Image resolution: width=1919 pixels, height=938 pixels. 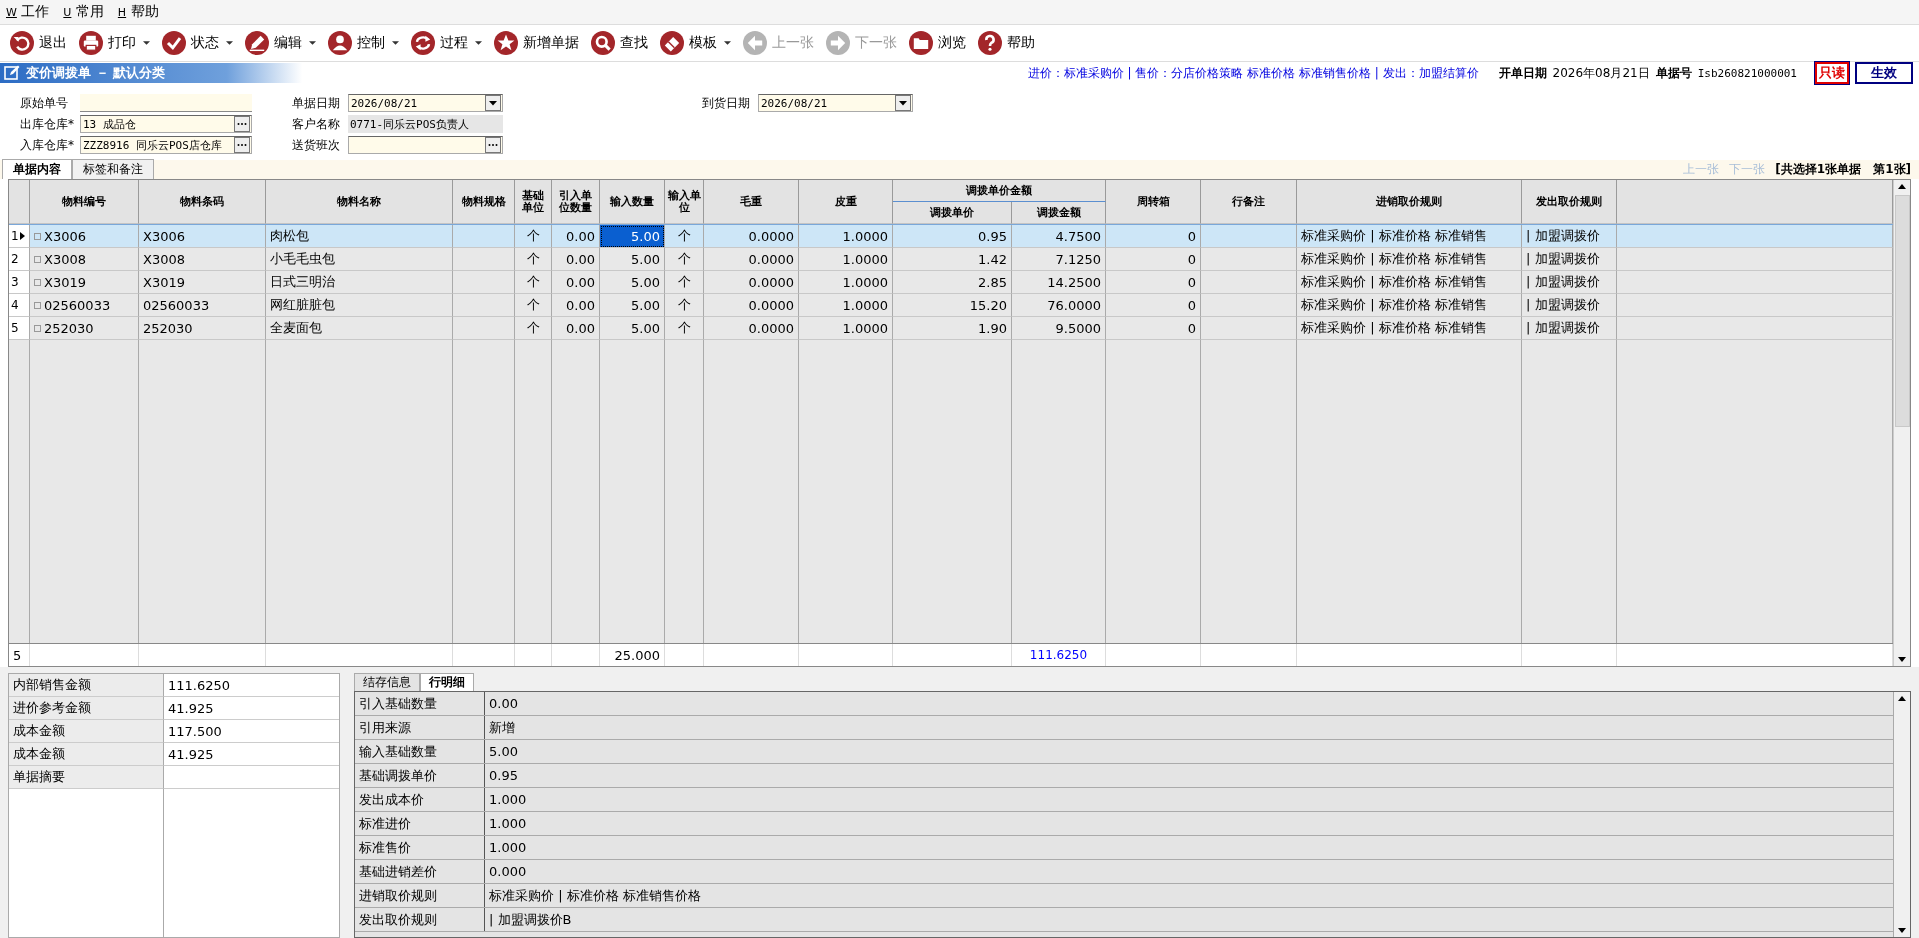 I want to click on tab: 行明细, so click(x=447, y=682).